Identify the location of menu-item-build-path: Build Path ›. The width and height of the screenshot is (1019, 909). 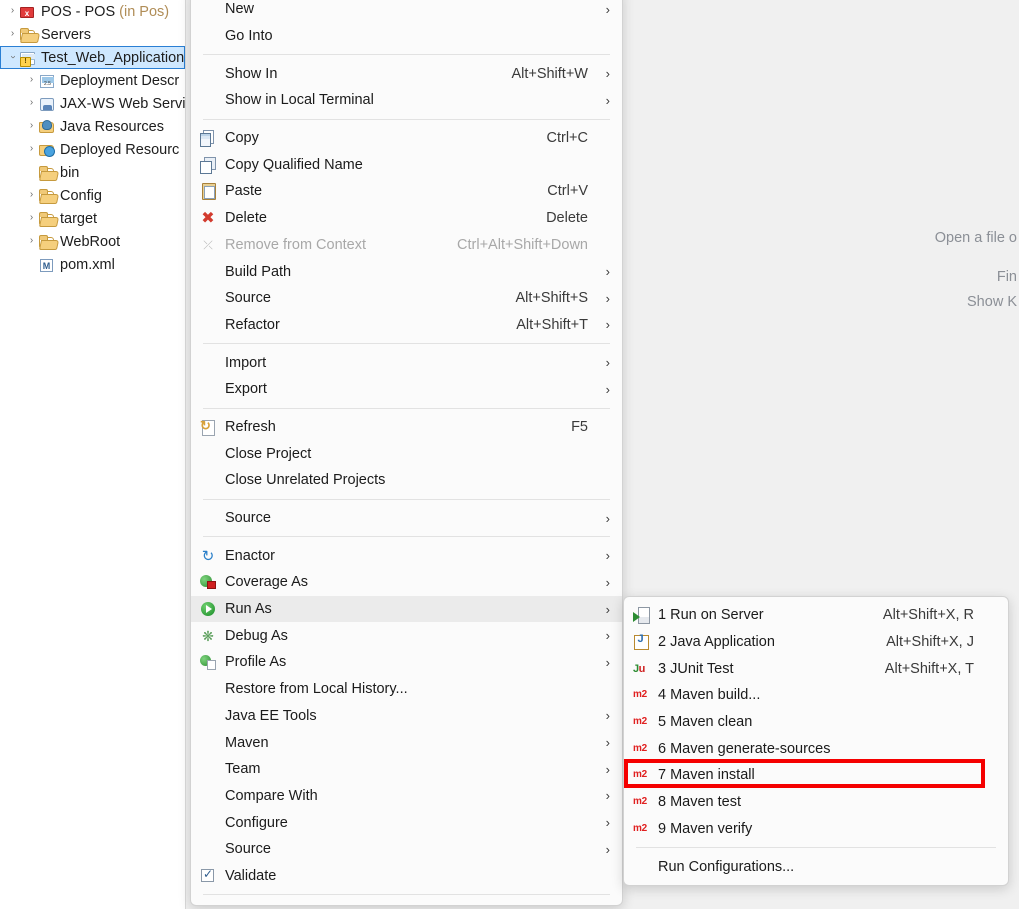
(406, 271).